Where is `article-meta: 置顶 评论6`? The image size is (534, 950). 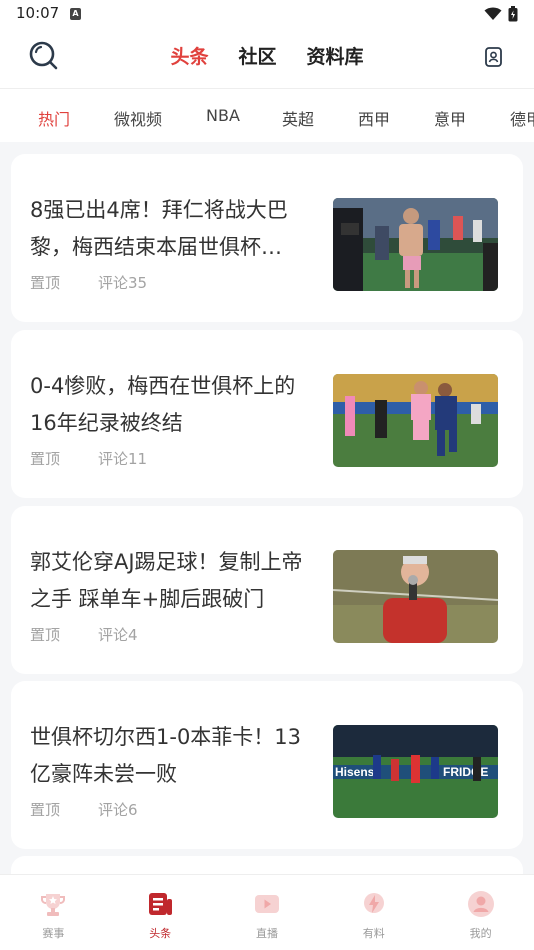
article-meta: 置顶 评论6 is located at coordinates (84, 809).